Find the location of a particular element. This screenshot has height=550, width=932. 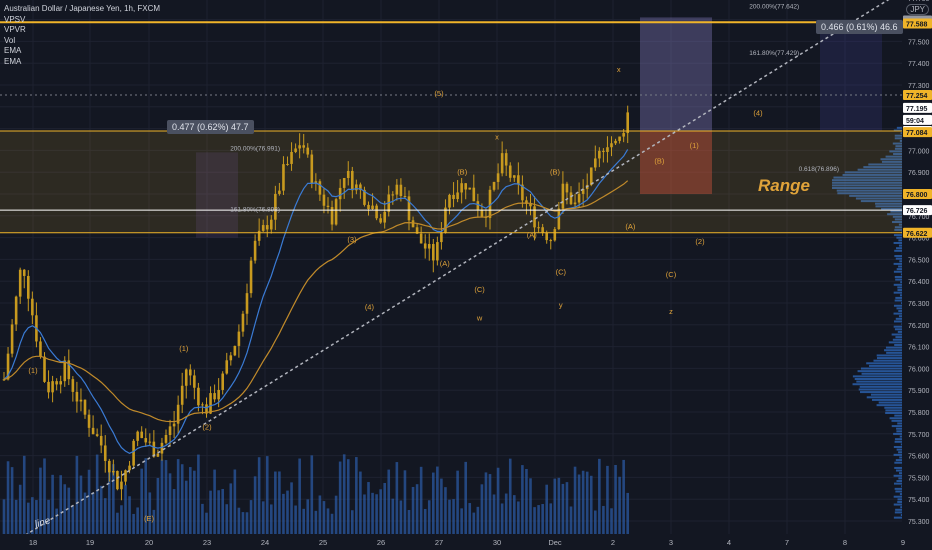

y-tick-label: 76.500 is located at coordinates (919, 260).